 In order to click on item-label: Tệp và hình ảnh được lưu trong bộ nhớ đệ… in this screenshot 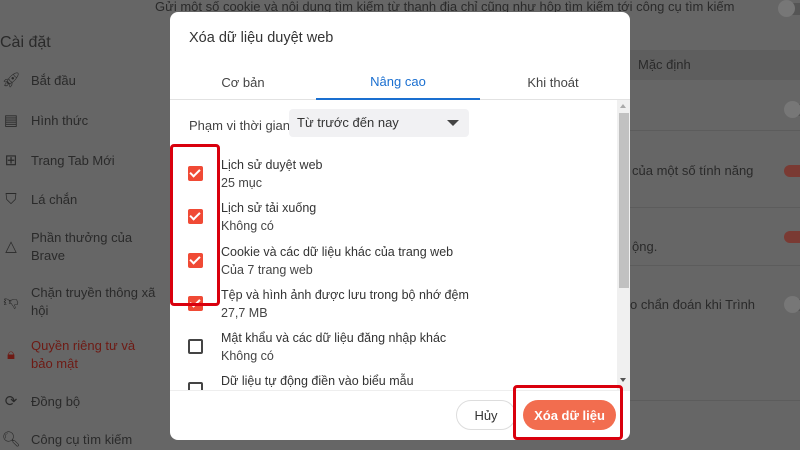, I will do `click(345, 295)`.